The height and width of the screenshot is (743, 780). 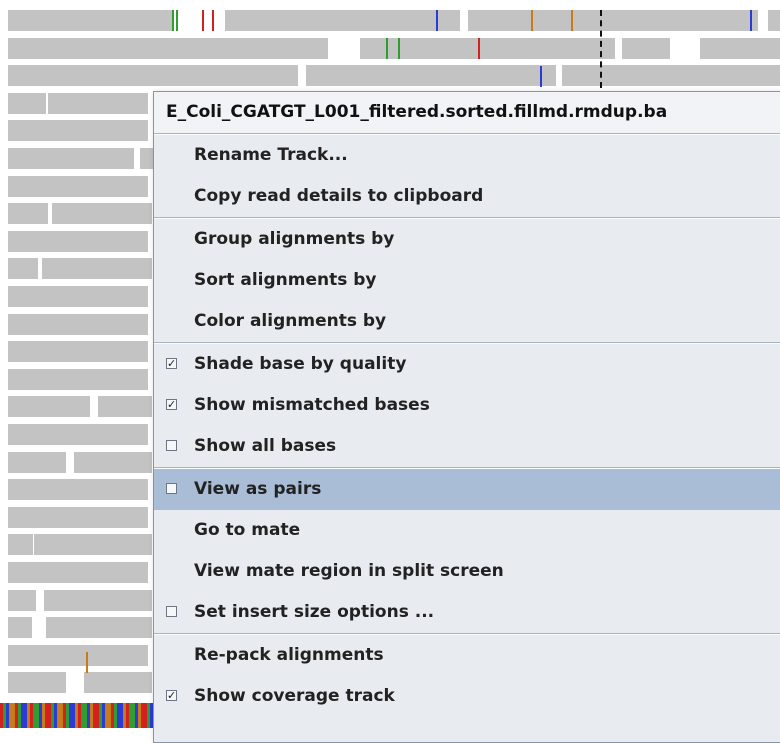 What do you see at coordinates (339, 196) in the screenshot?
I see `menu-item-label: Copy read details to clipboard` at bounding box center [339, 196].